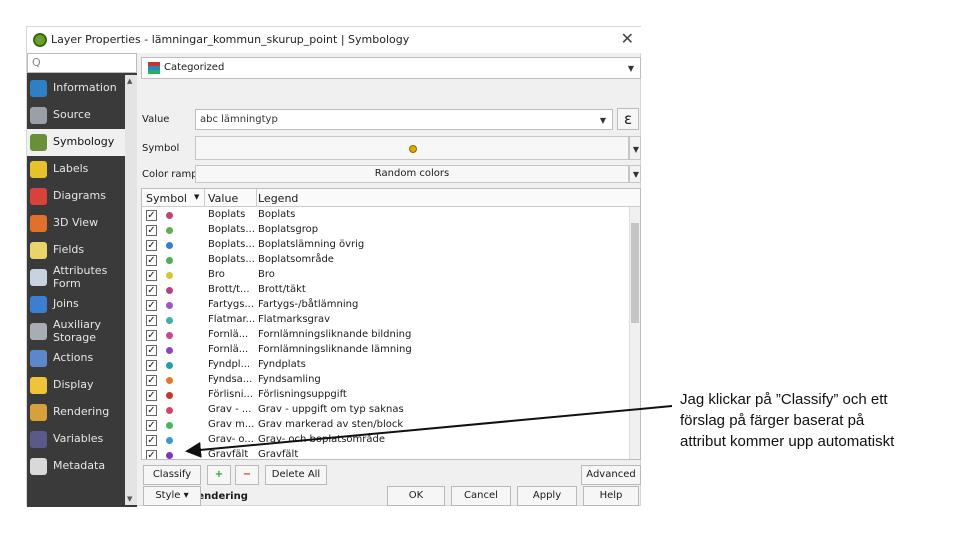 This screenshot has width=960, height=540. I want to click on row-legend: Fornlämningsliknande bildning, so click(335, 334).